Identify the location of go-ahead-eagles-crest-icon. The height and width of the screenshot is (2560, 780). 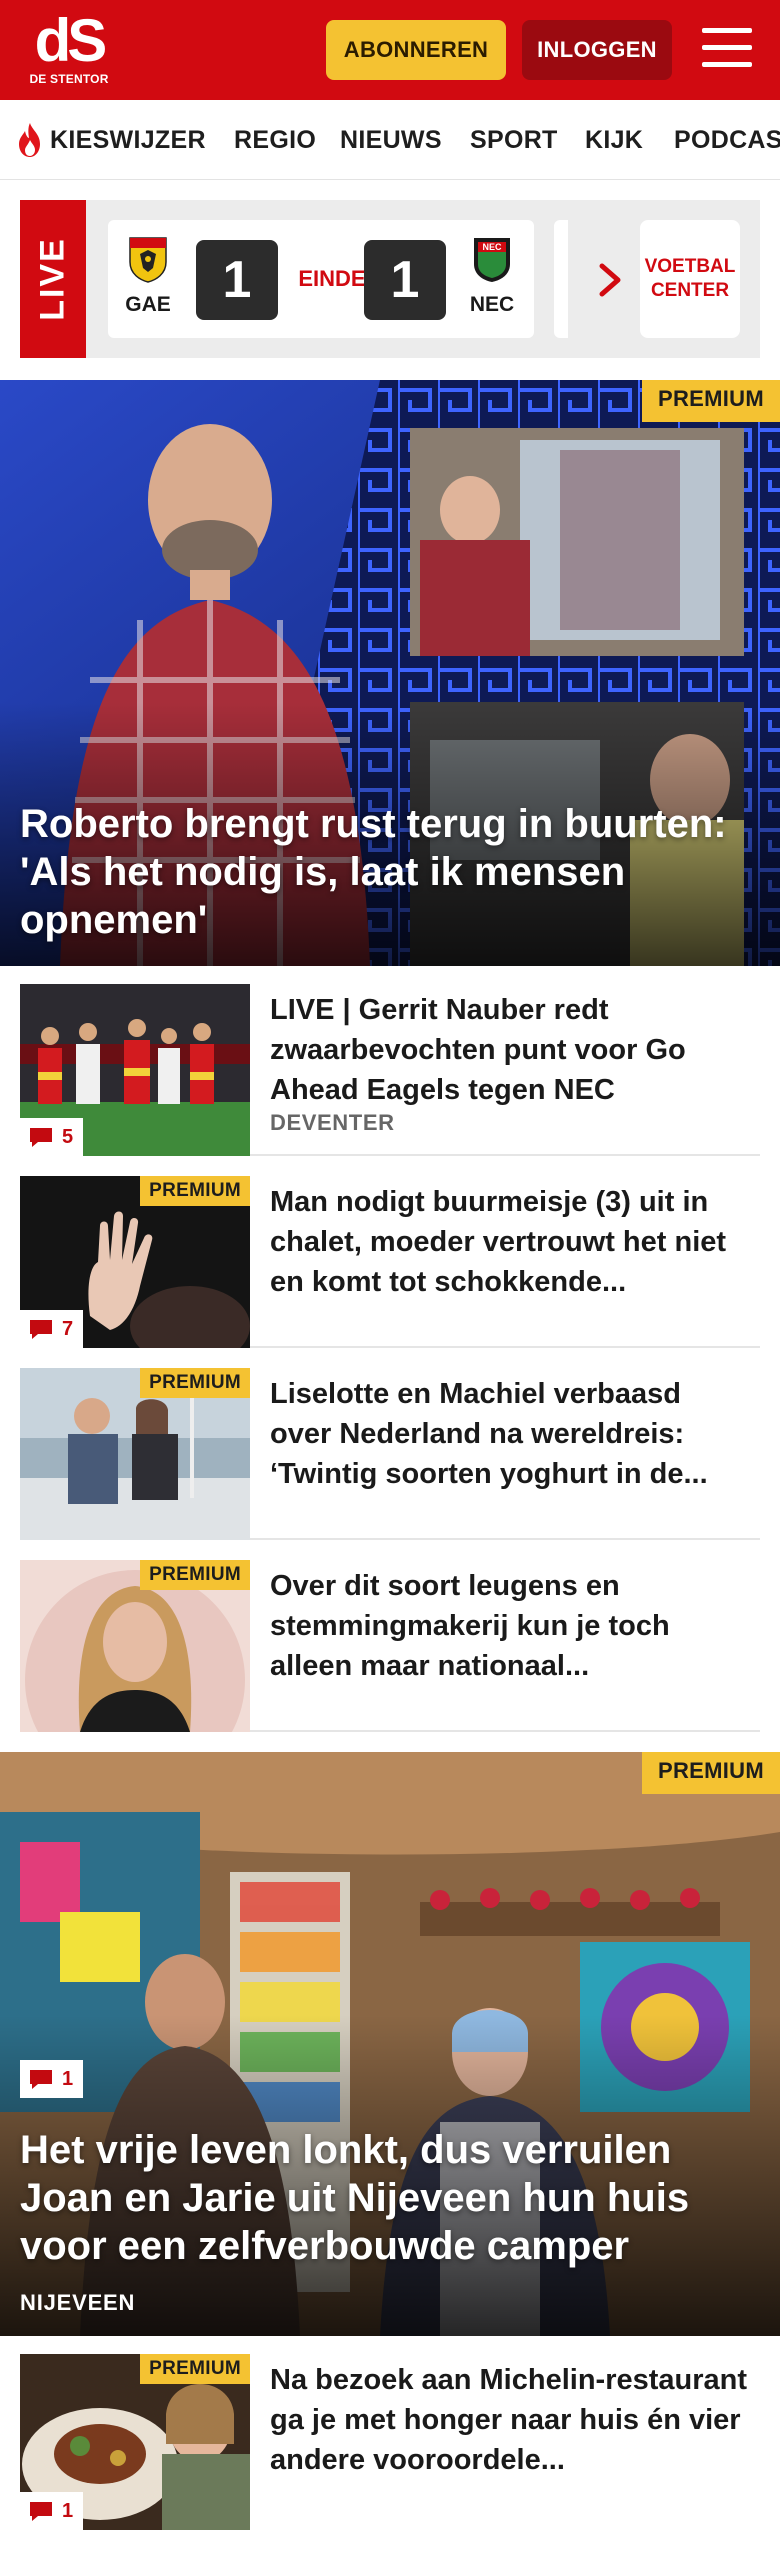
(148, 260).